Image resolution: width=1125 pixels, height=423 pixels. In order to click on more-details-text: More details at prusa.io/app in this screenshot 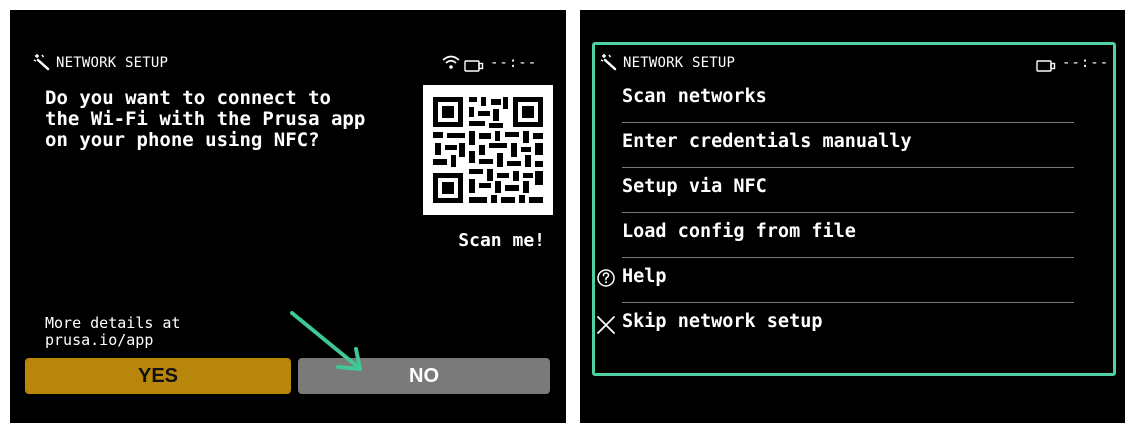, I will do `click(113, 331)`.